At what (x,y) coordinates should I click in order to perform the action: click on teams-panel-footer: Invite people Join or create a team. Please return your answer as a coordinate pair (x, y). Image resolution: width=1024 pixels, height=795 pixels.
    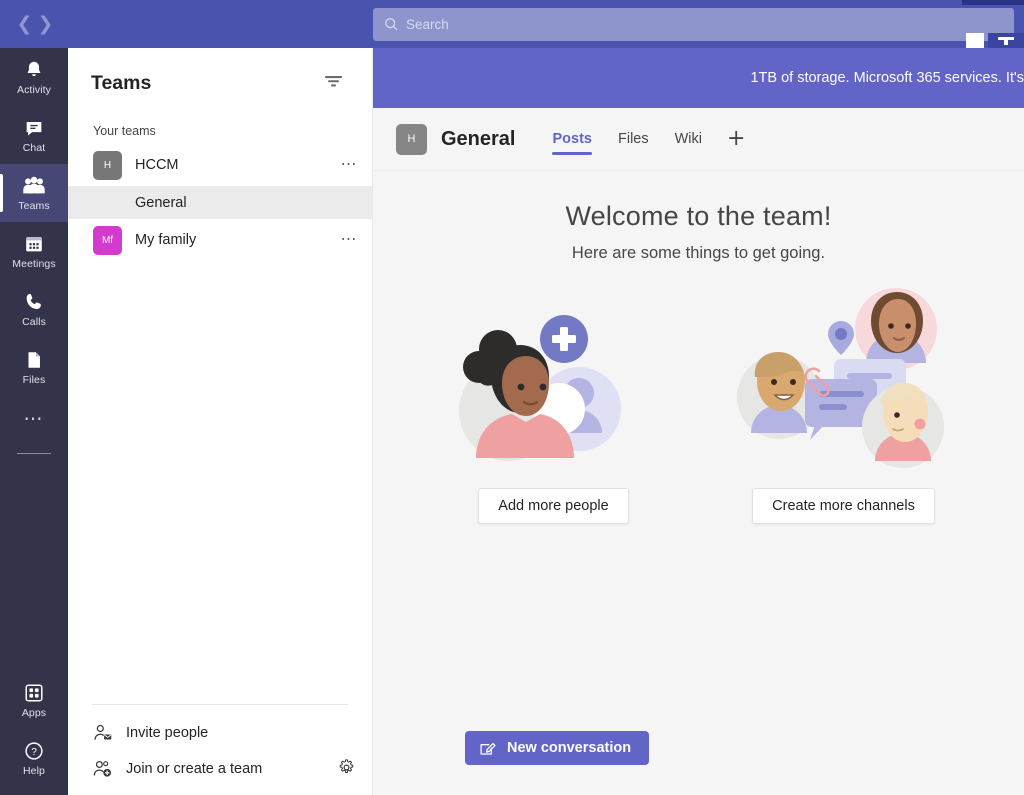
    Looking at the image, I should click on (220, 749).